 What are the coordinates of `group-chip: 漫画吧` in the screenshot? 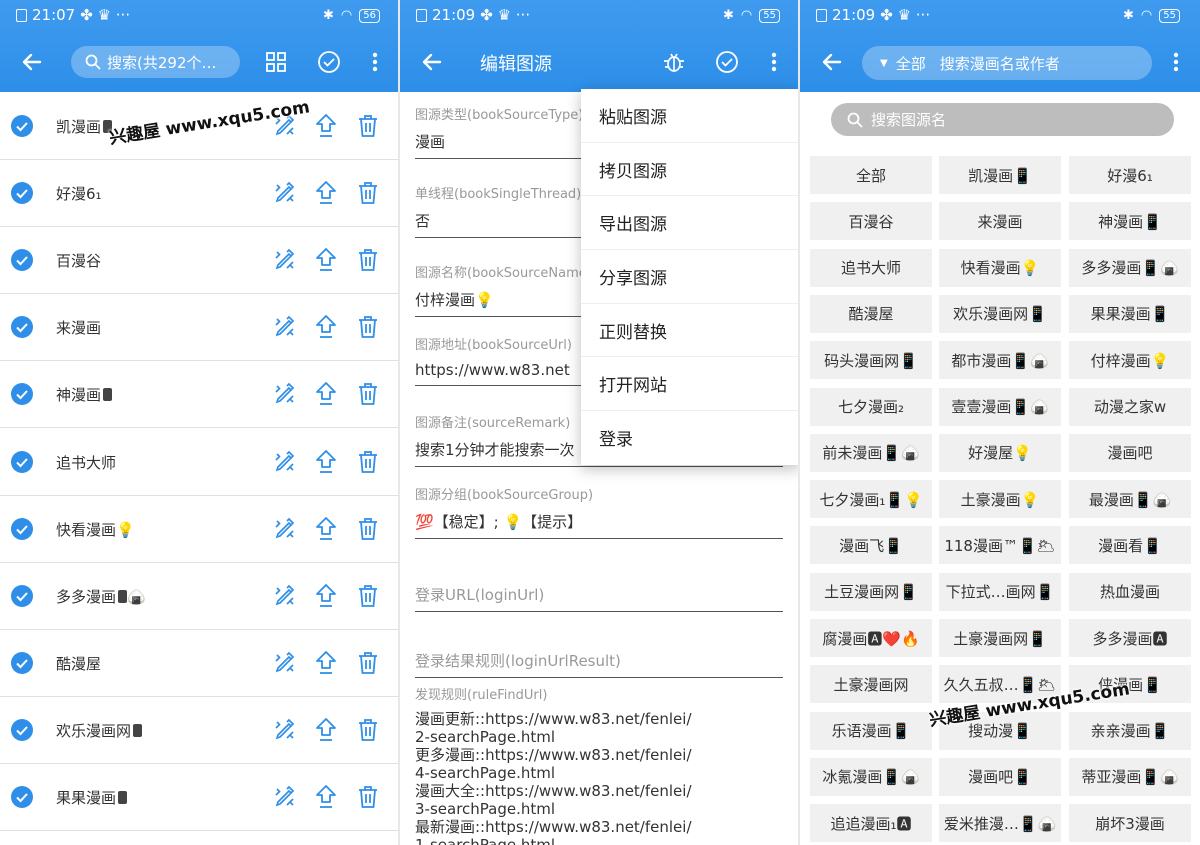 It's located at (1130, 452).